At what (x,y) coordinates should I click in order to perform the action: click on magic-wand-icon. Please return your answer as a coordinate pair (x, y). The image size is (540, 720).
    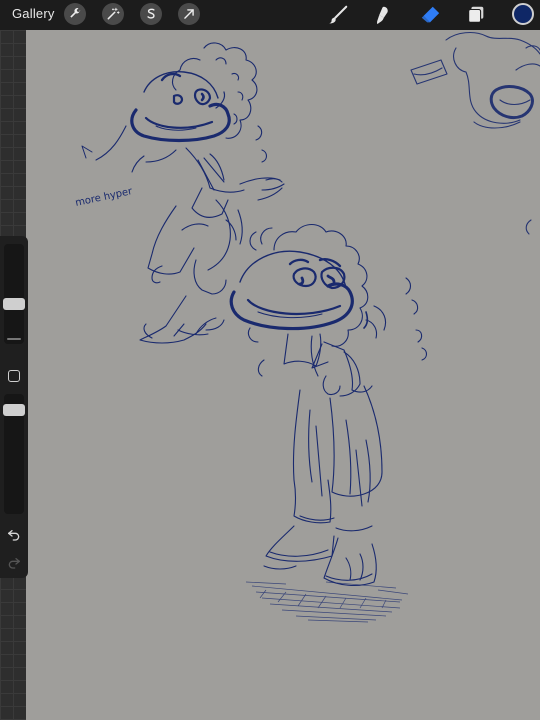
    Looking at the image, I should click on (113, 14).